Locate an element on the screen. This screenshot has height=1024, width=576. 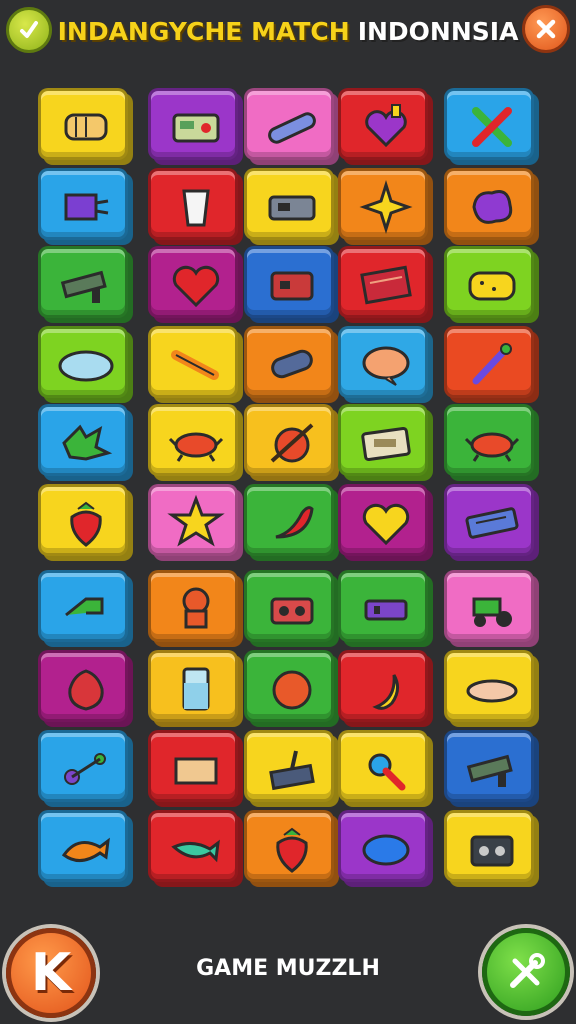
stick-icon is located at coordinates (195, 365).